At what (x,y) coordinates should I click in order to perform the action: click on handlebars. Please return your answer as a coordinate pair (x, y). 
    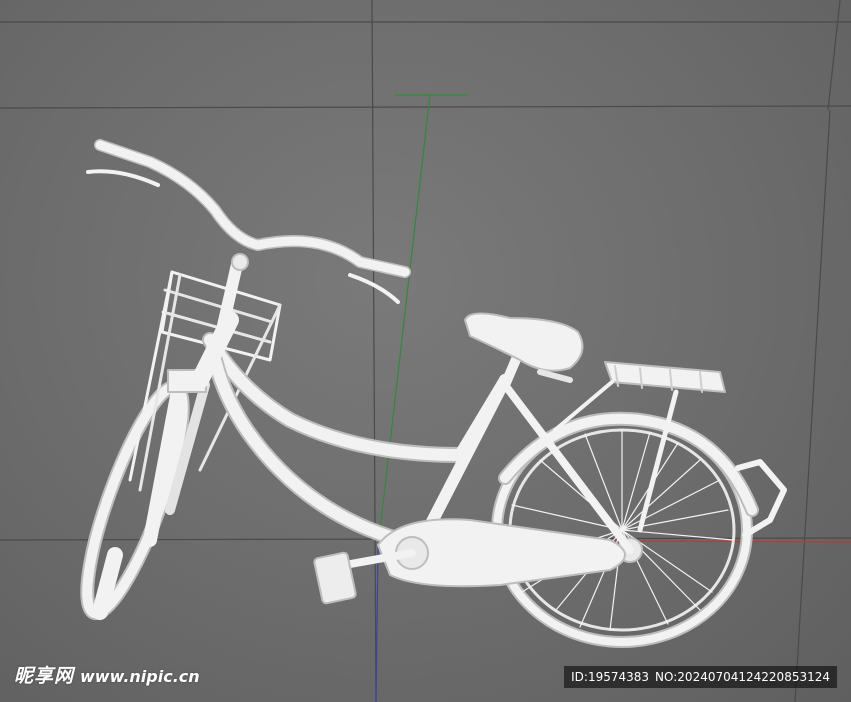
    Looking at the image, I should click on (248, 237).